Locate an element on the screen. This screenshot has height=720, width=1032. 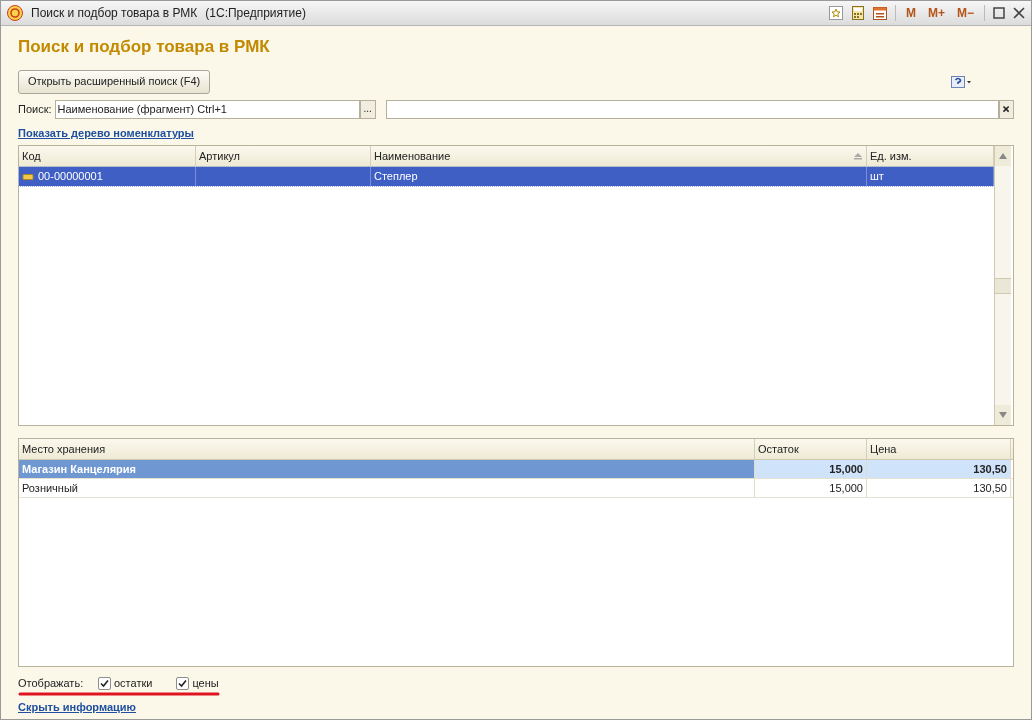
column-header: Остаток is located at coordinates (811, 449).